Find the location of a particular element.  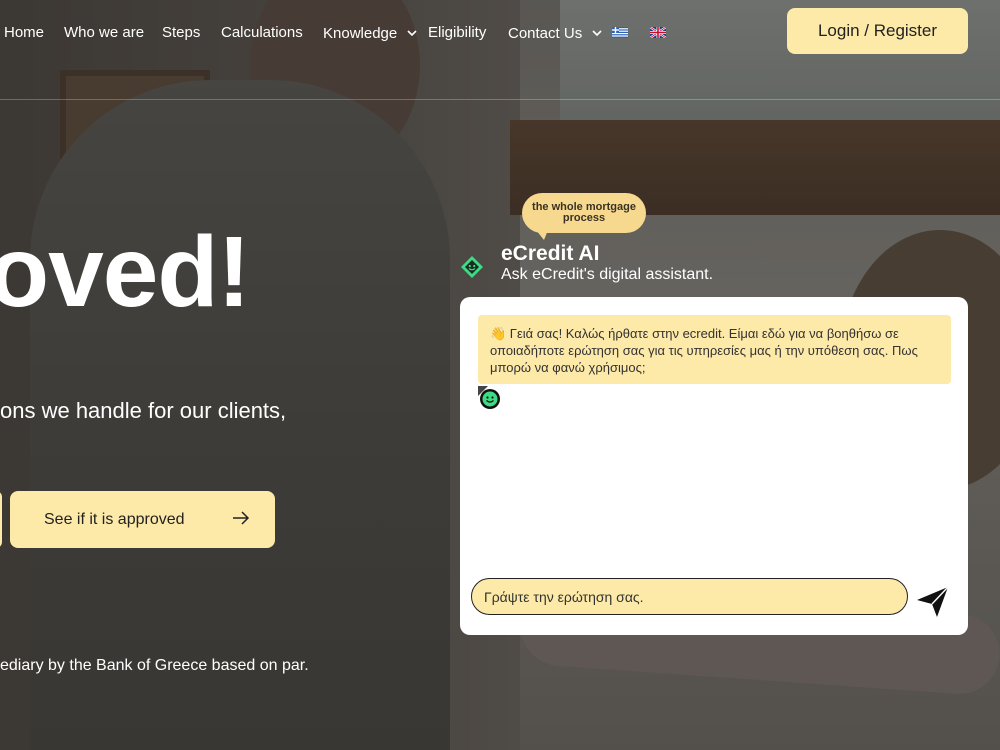

speech-bubble: the whole mortgage process is located at coordinates (584, 216).